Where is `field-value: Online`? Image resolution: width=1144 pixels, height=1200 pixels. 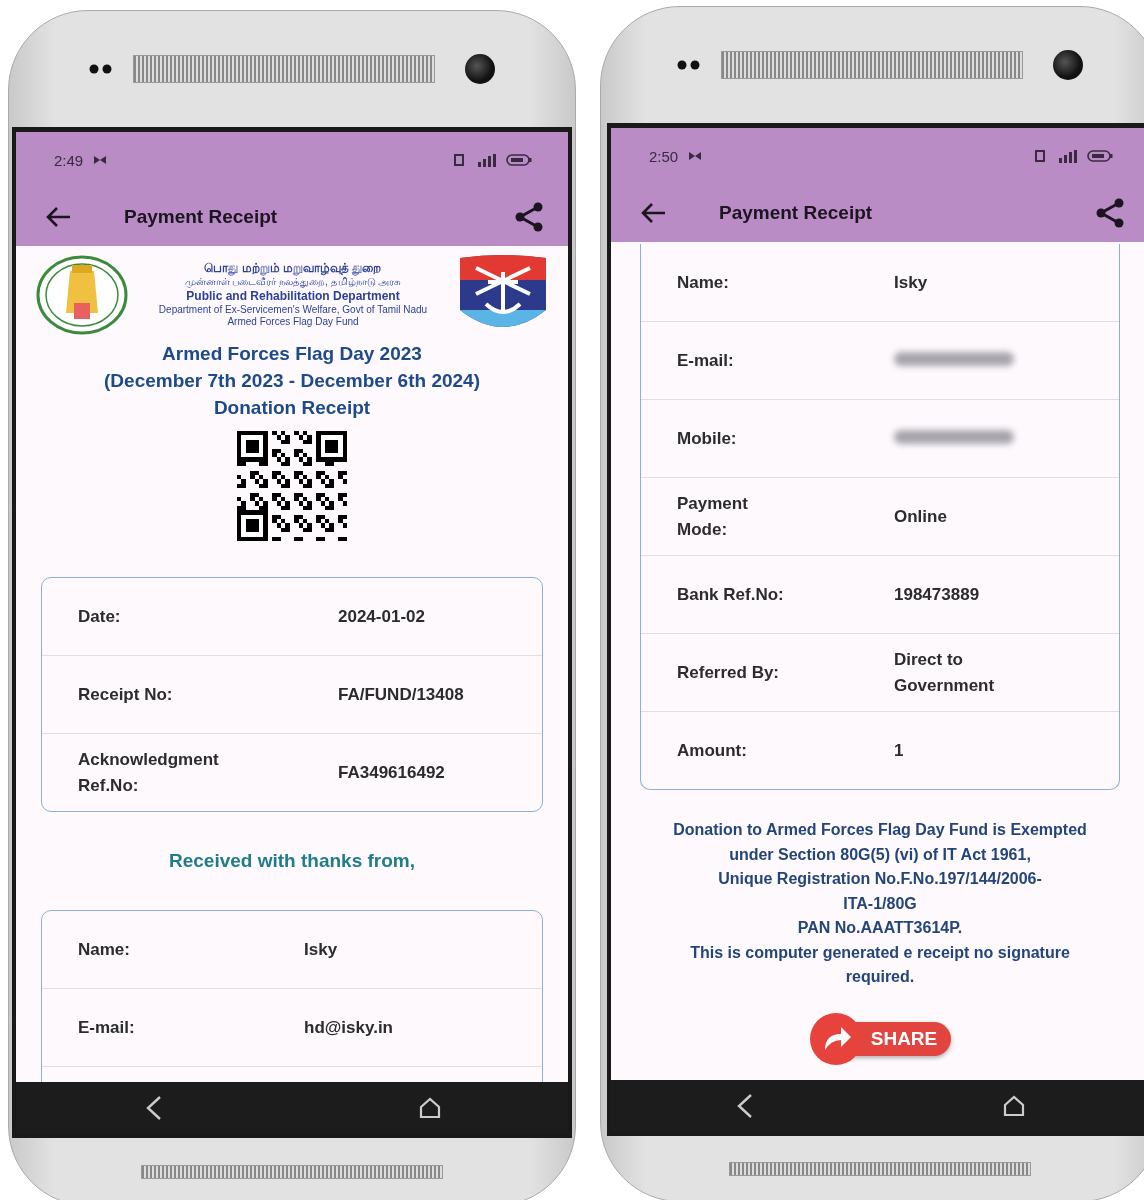 field-value: Online is located at coordinates (920, 516).